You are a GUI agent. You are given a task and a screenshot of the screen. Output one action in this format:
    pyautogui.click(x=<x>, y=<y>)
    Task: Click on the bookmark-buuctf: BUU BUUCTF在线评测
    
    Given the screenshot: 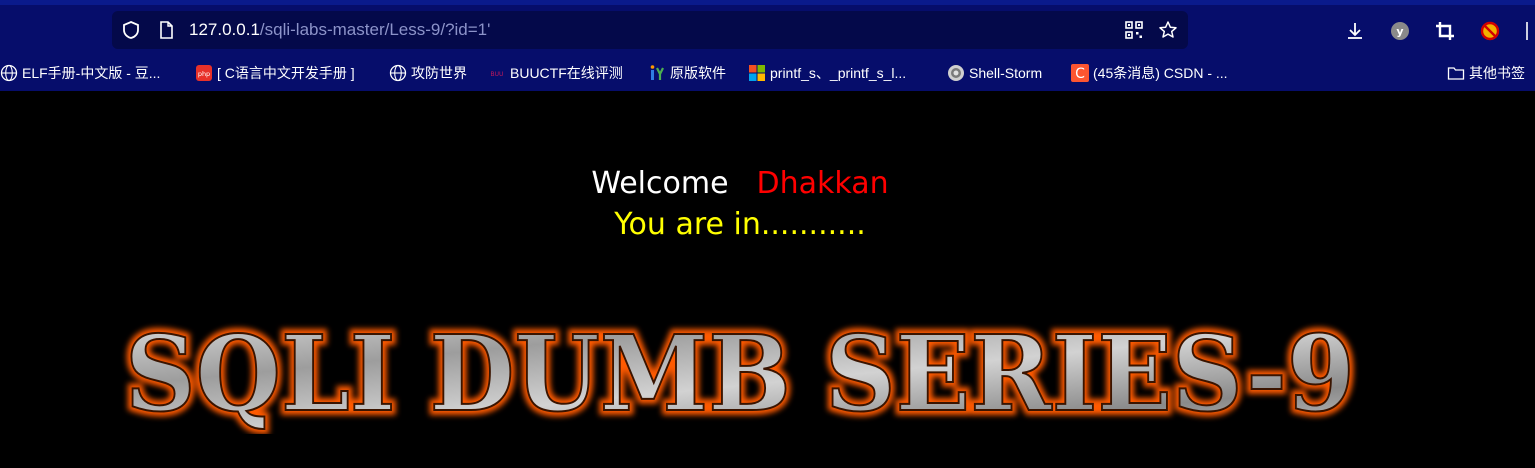 What is the action you would take?
    pyautogui.click(x=555, y=73)
    